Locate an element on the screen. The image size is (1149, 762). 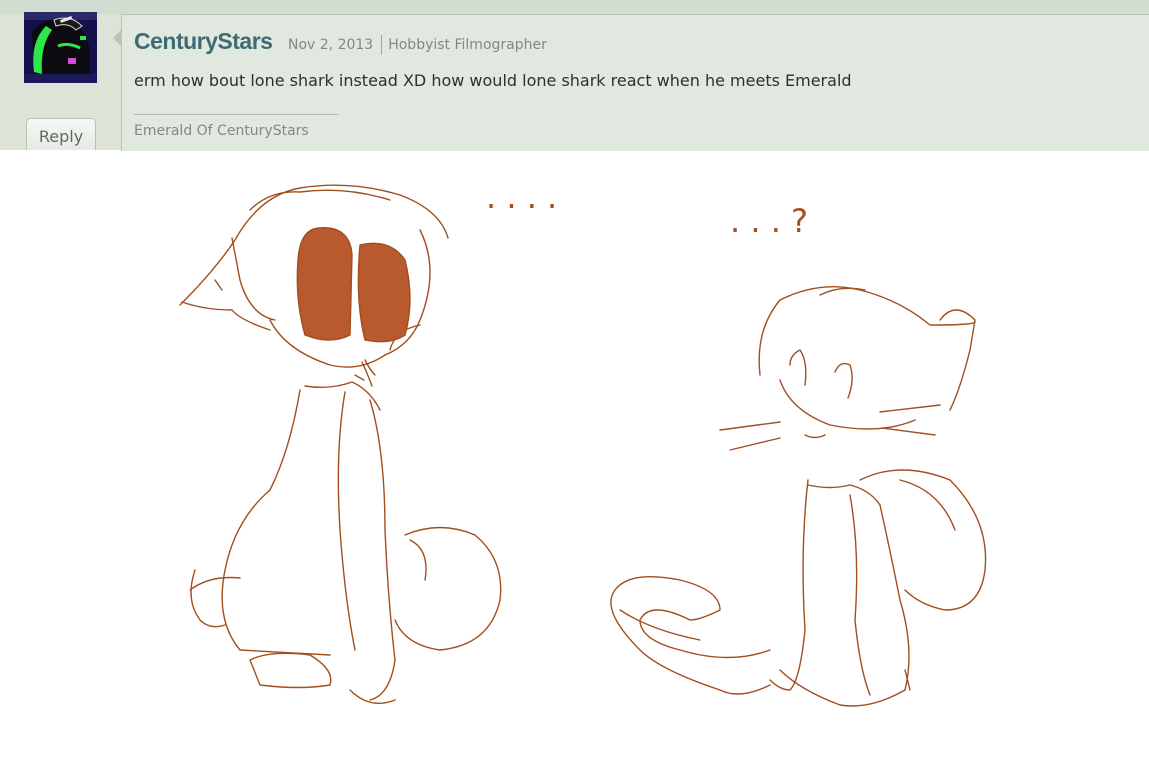
comment-signature: Emerald Of CenturyStars is located at coordinates (221, 131).